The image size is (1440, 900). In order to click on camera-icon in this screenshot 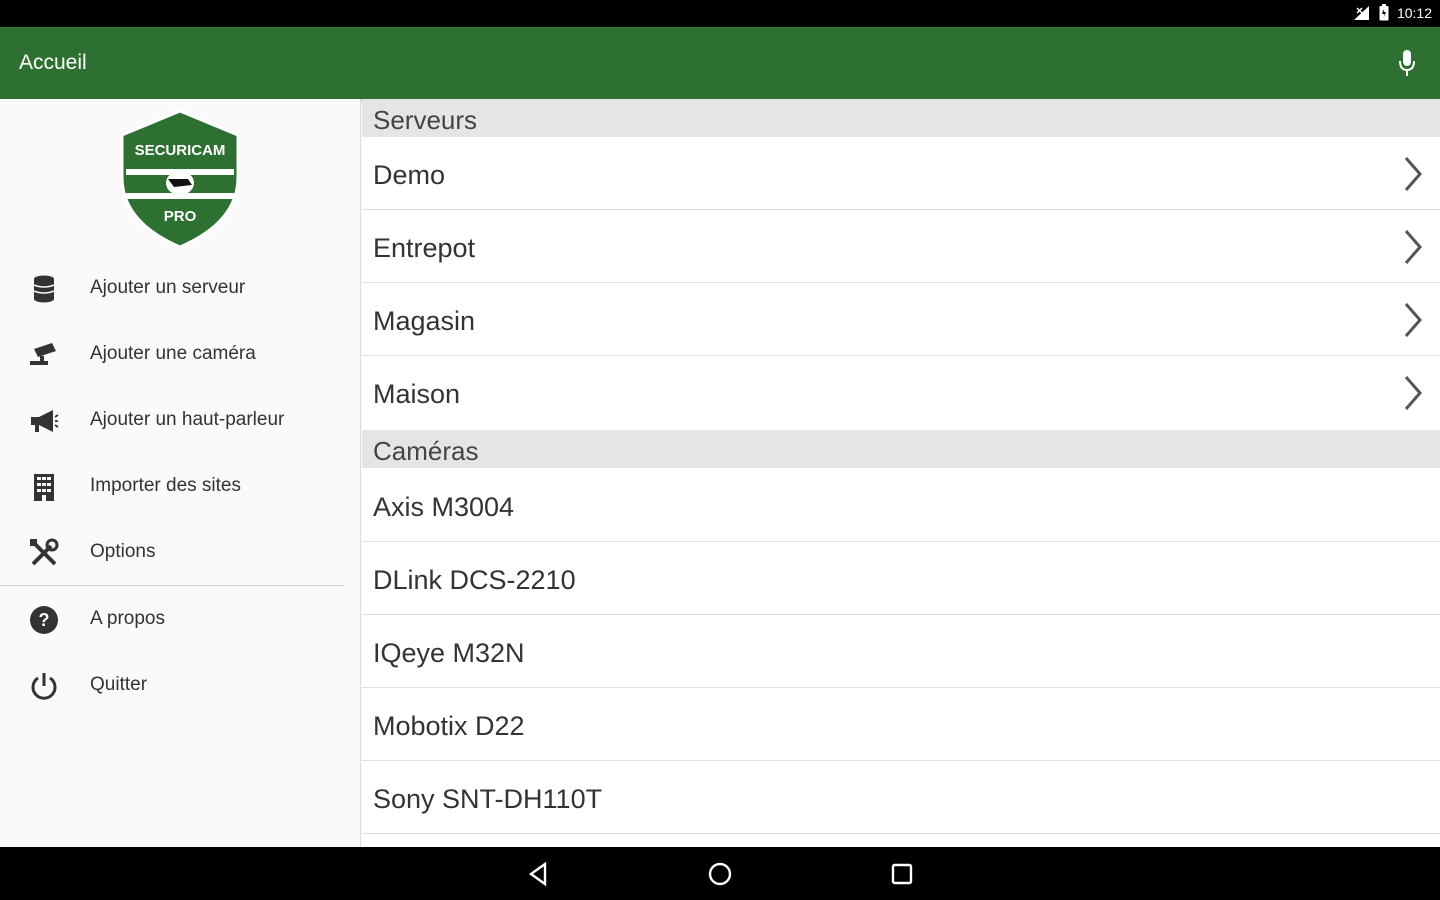, I will do `click(44, 355)`.